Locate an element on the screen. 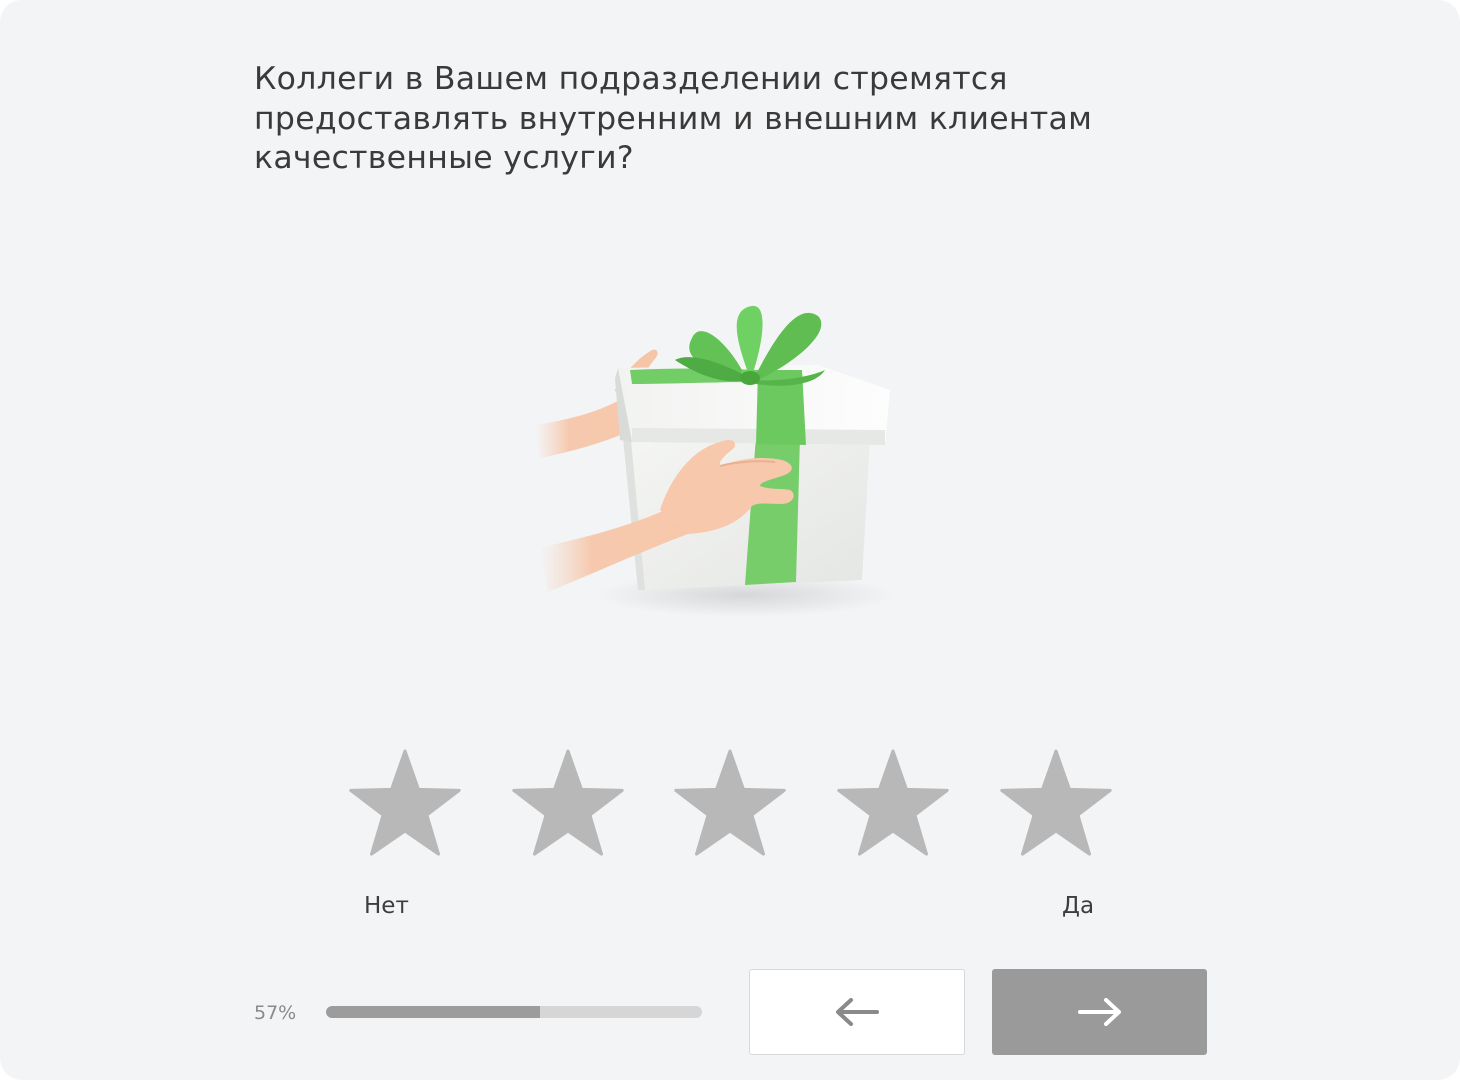 The height and width of the screenshot is (1080, 1460). arrow-left-icon is located at coordinates (857, 1012).